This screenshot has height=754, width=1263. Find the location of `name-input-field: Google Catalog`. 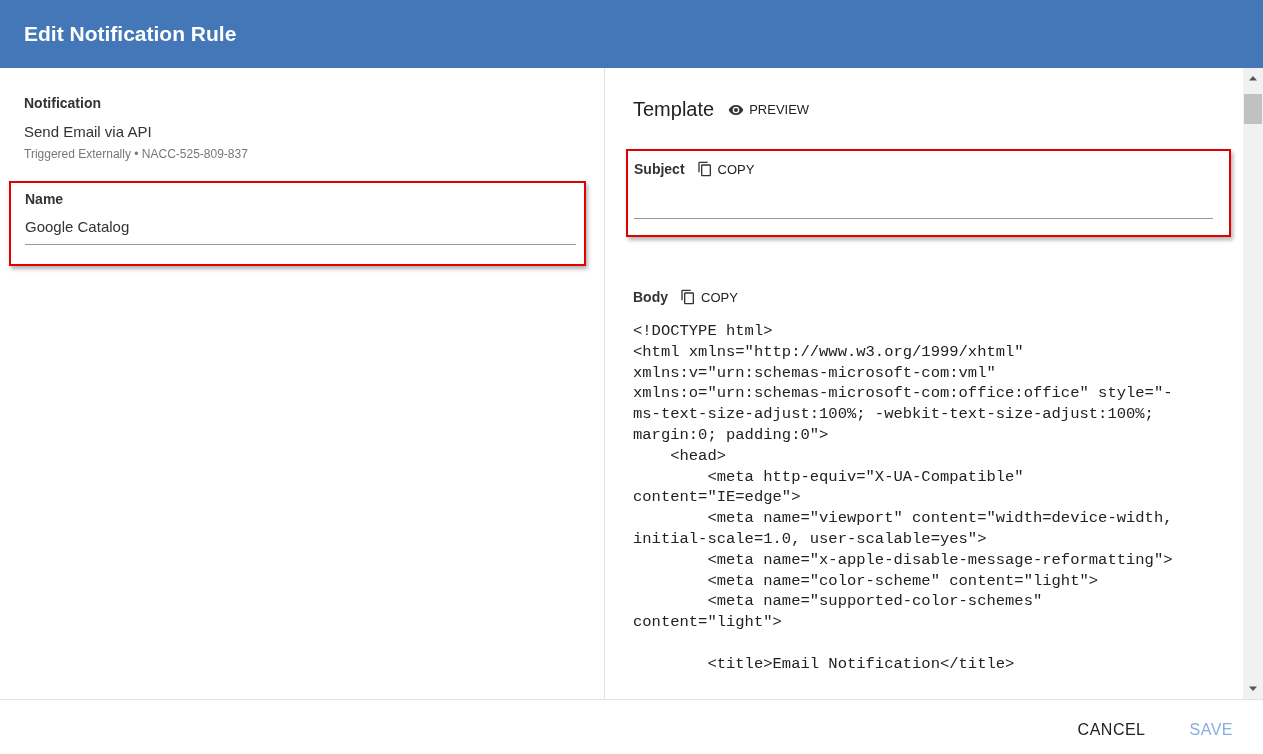

name-input-field: Google Catalog is located at coordinates (300, 226).